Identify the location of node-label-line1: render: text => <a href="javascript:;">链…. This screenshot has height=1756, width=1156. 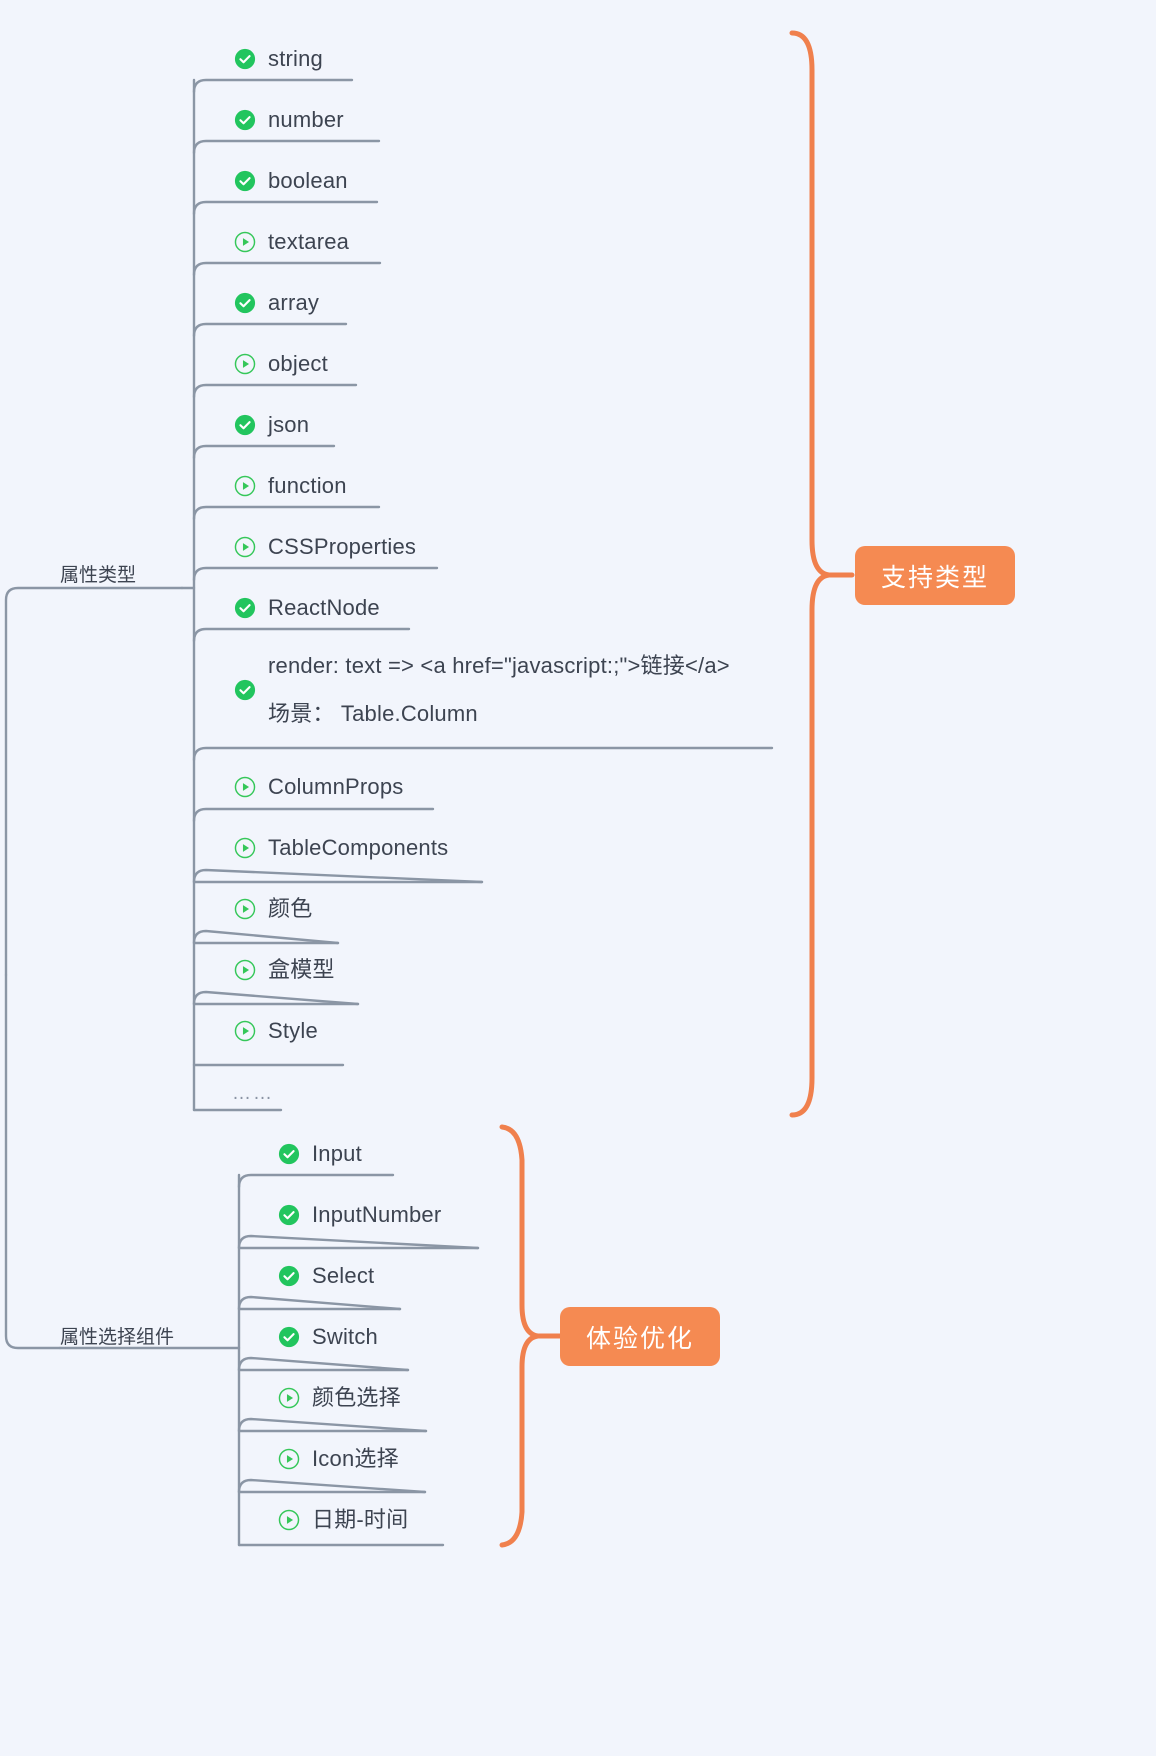
(499, 665).